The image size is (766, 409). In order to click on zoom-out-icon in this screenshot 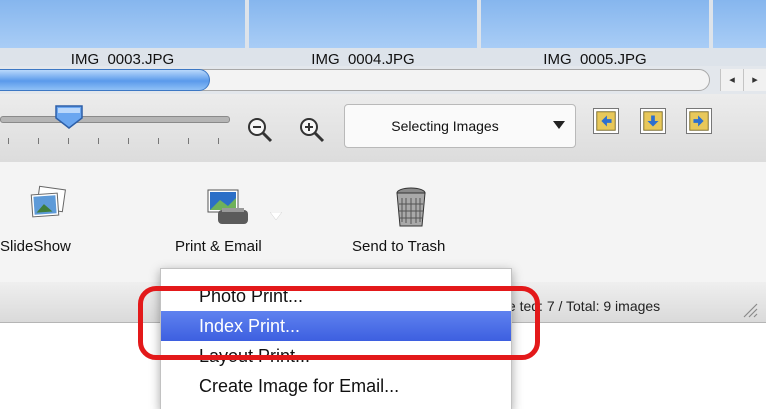, I will do `click(260, 130)`.